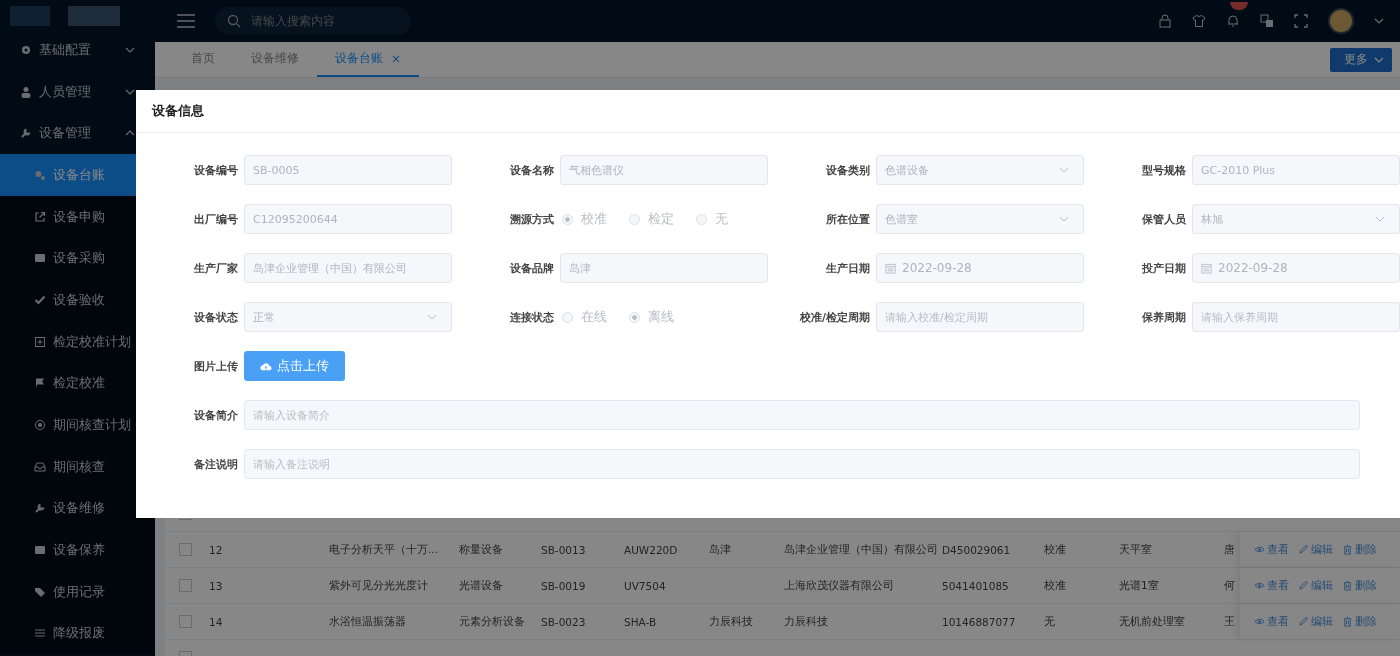  I want to click on table-cell-text: 王, so click(1229, 621).